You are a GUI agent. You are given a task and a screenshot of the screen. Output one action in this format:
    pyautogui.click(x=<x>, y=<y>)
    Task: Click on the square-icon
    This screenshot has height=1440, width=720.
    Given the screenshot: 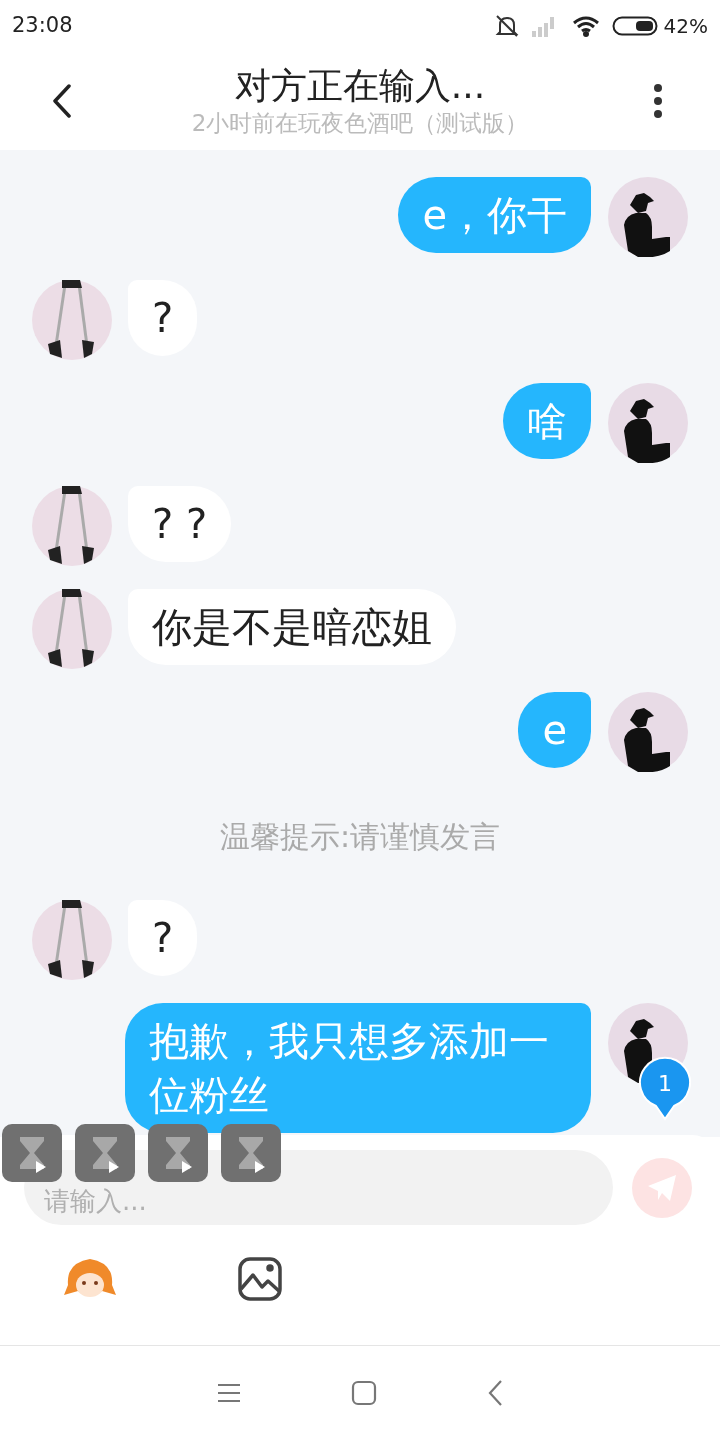 What is the action you would take?
    pyautogui.click(x=364, y=1393)
    